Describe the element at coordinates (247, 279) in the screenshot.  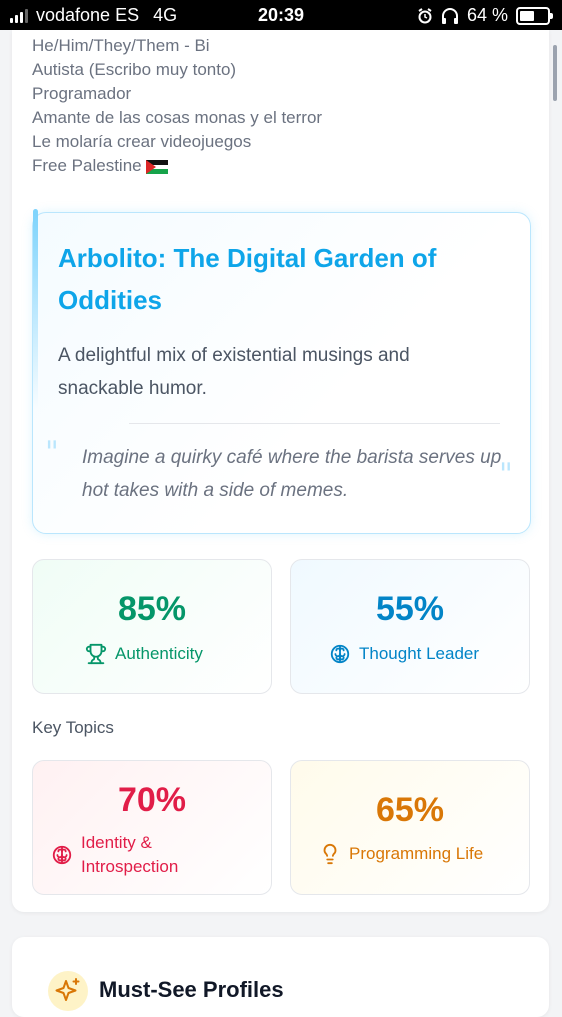
I see `summary-title: Arbolito: The Digital Garden of Oddities` at that location.